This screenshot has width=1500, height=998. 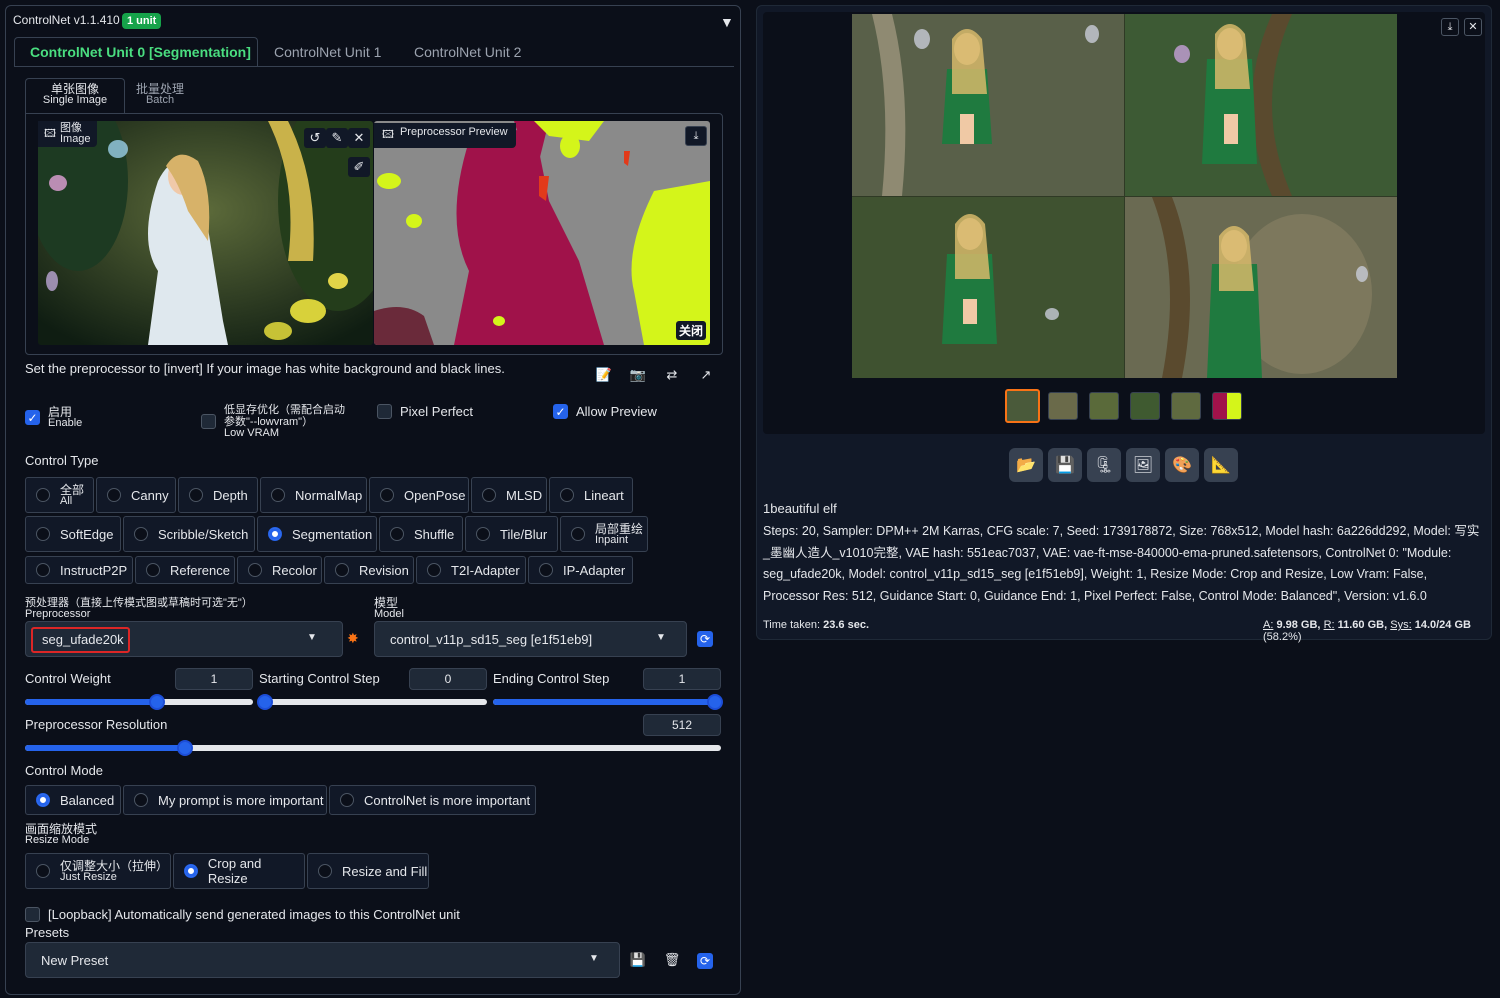 I want to click on brush-icon: ✐, so click(x=359, y=167).